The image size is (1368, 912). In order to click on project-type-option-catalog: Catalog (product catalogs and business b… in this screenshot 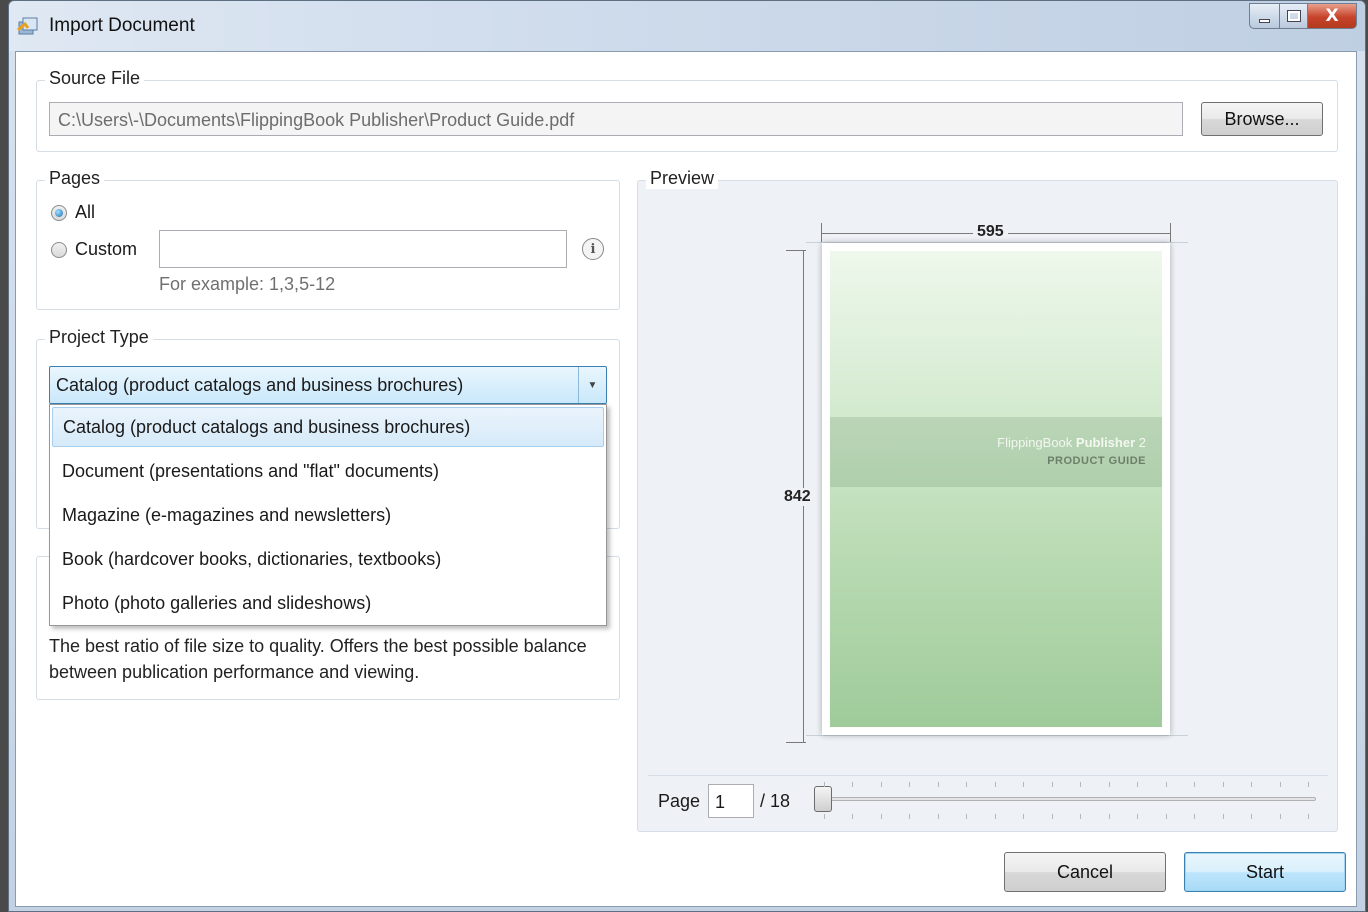, I will do `click(328, 427)`.